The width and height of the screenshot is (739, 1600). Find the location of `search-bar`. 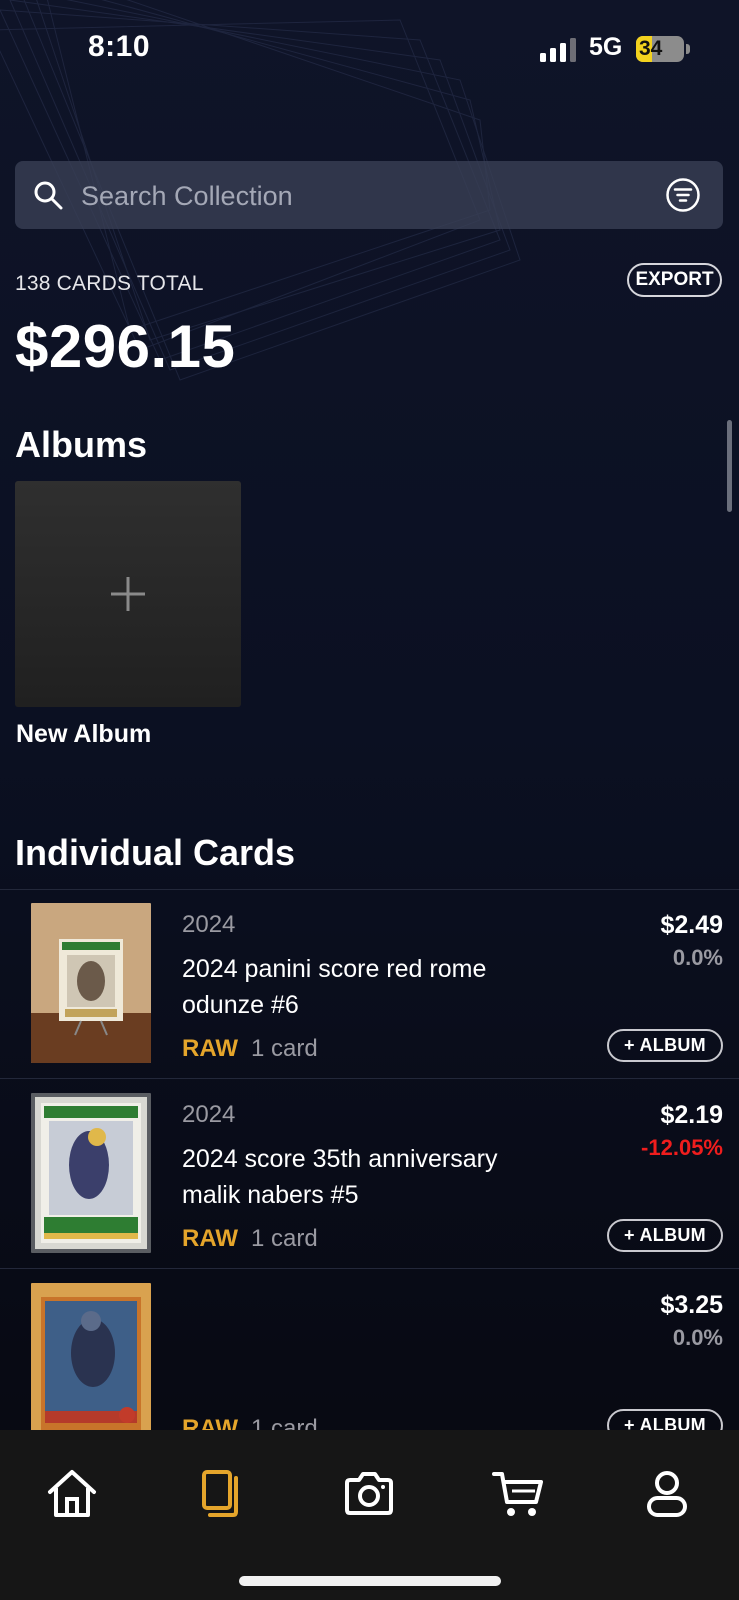

search-bar is located at coordinates (369, 195).